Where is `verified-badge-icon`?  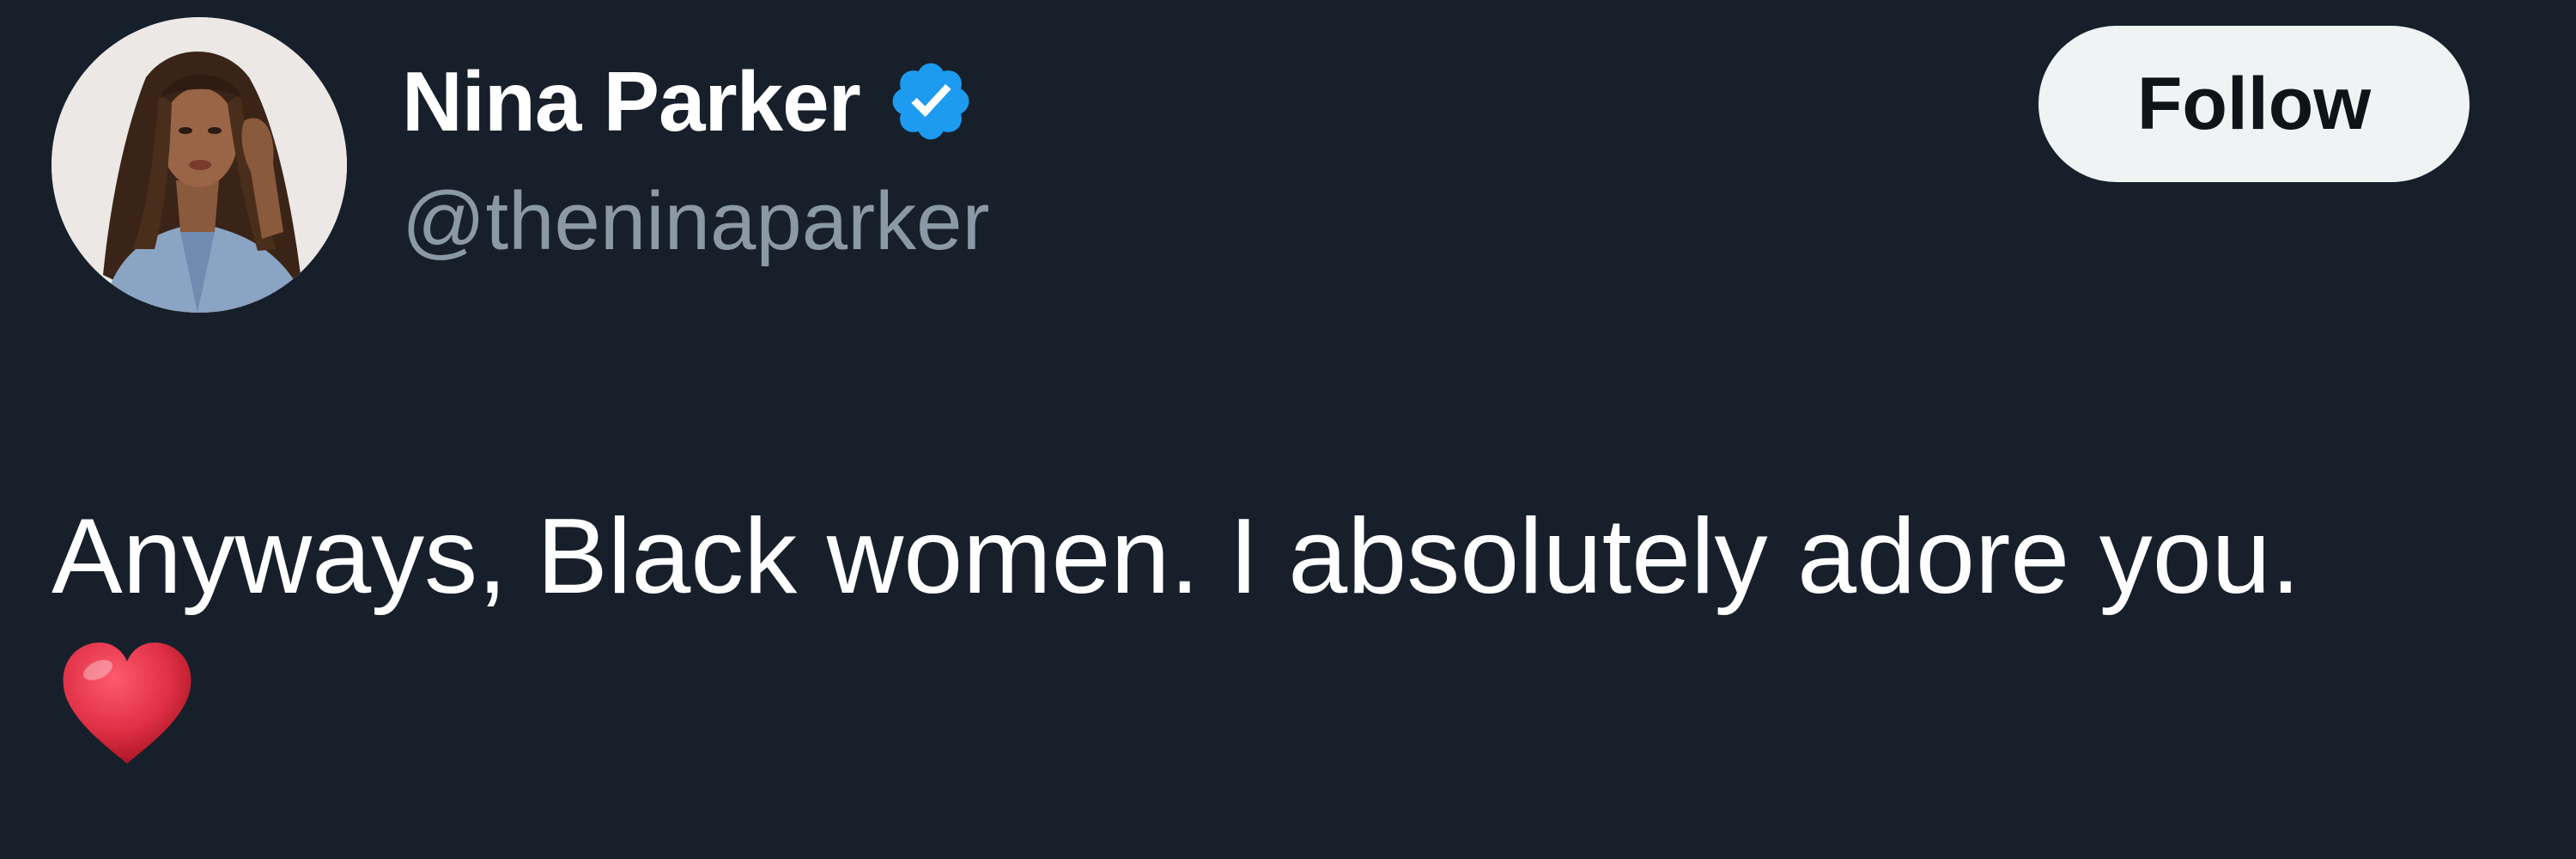
verified-badge-icon is located at coordinates (930, 101).